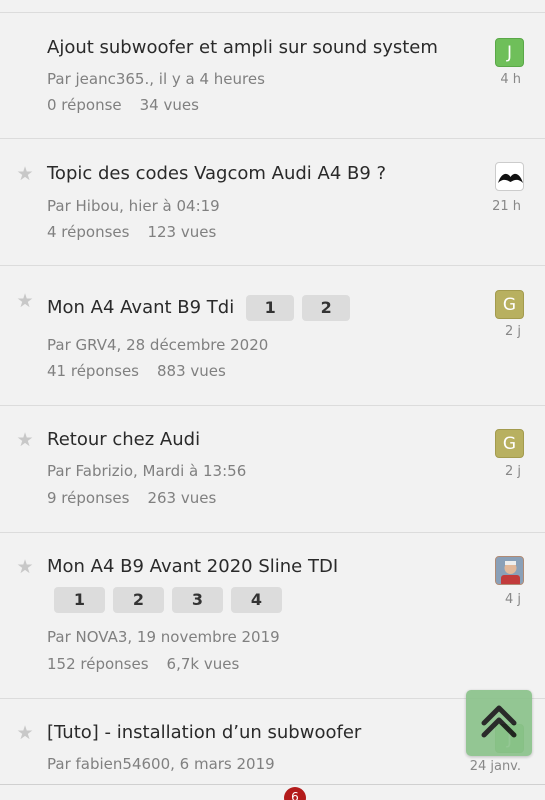 The height and width of the screenshot is (800, 545). I want to click on page-links: 12, so click(298, 308).